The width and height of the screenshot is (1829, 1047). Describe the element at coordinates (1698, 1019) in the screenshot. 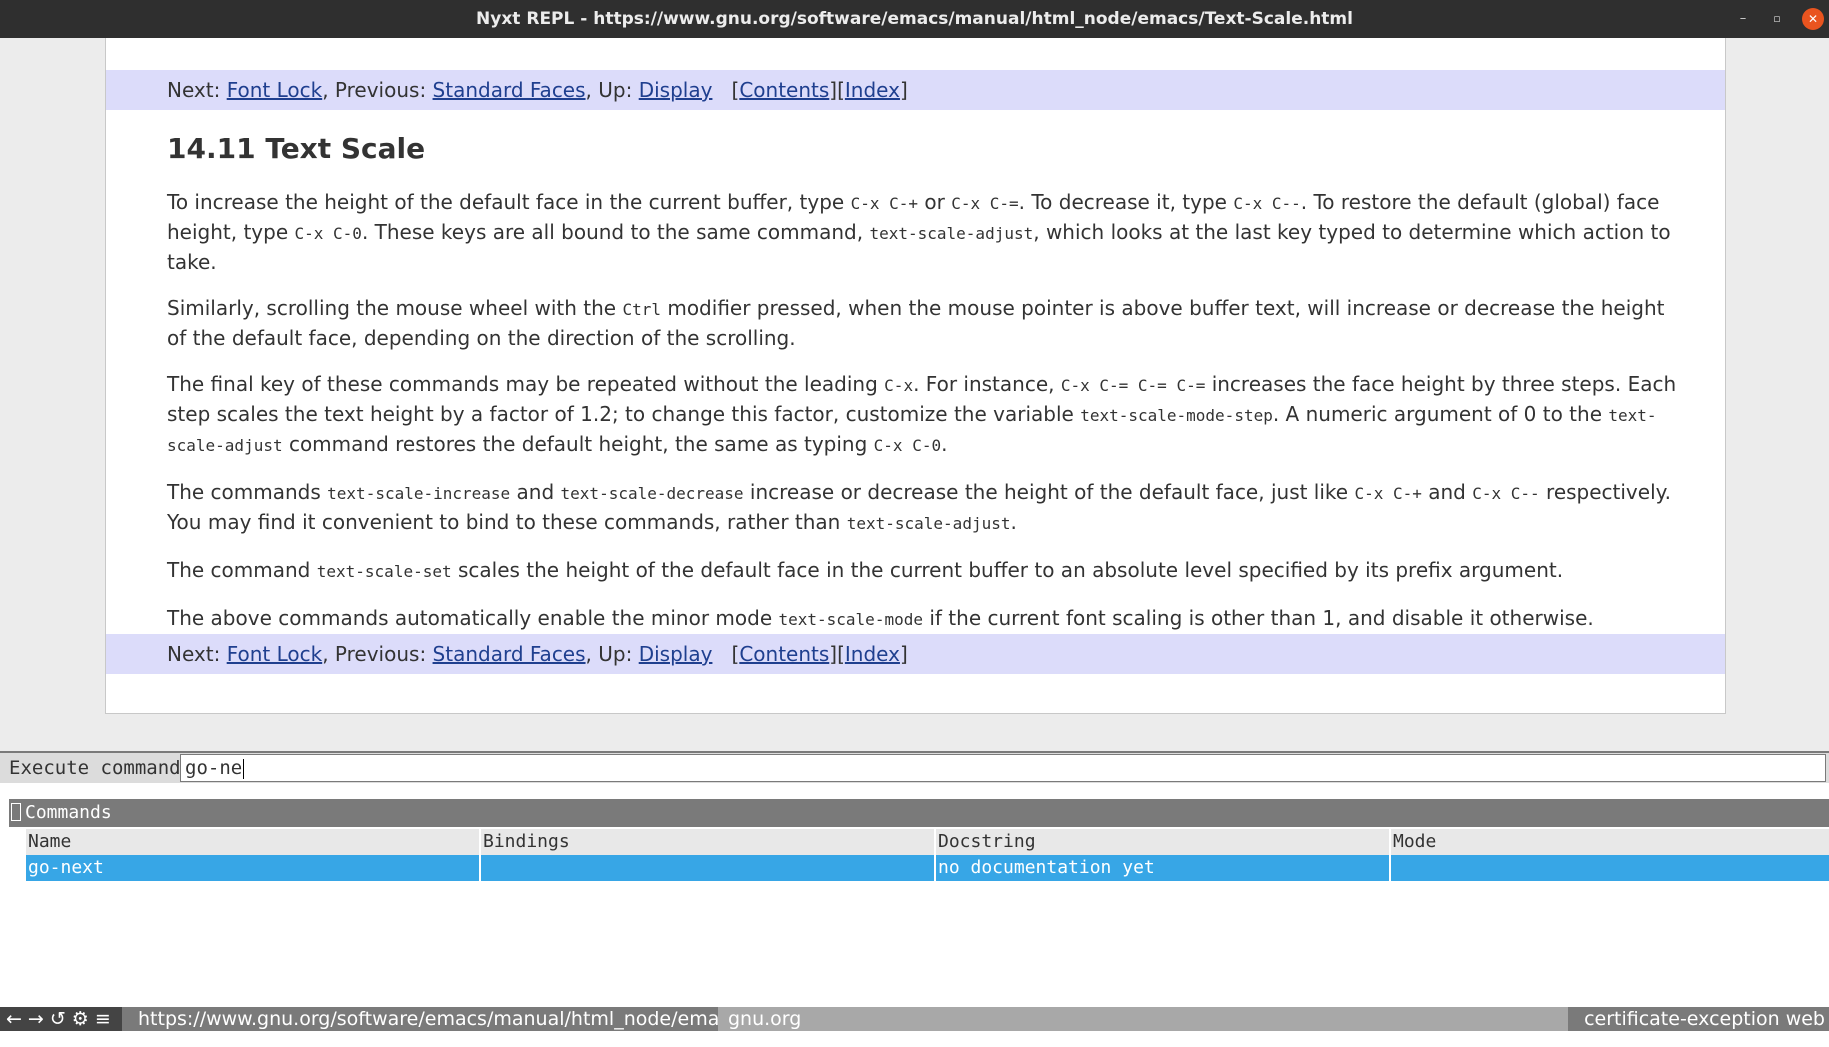

I see `status-modes: certificate-exception web` at that location.